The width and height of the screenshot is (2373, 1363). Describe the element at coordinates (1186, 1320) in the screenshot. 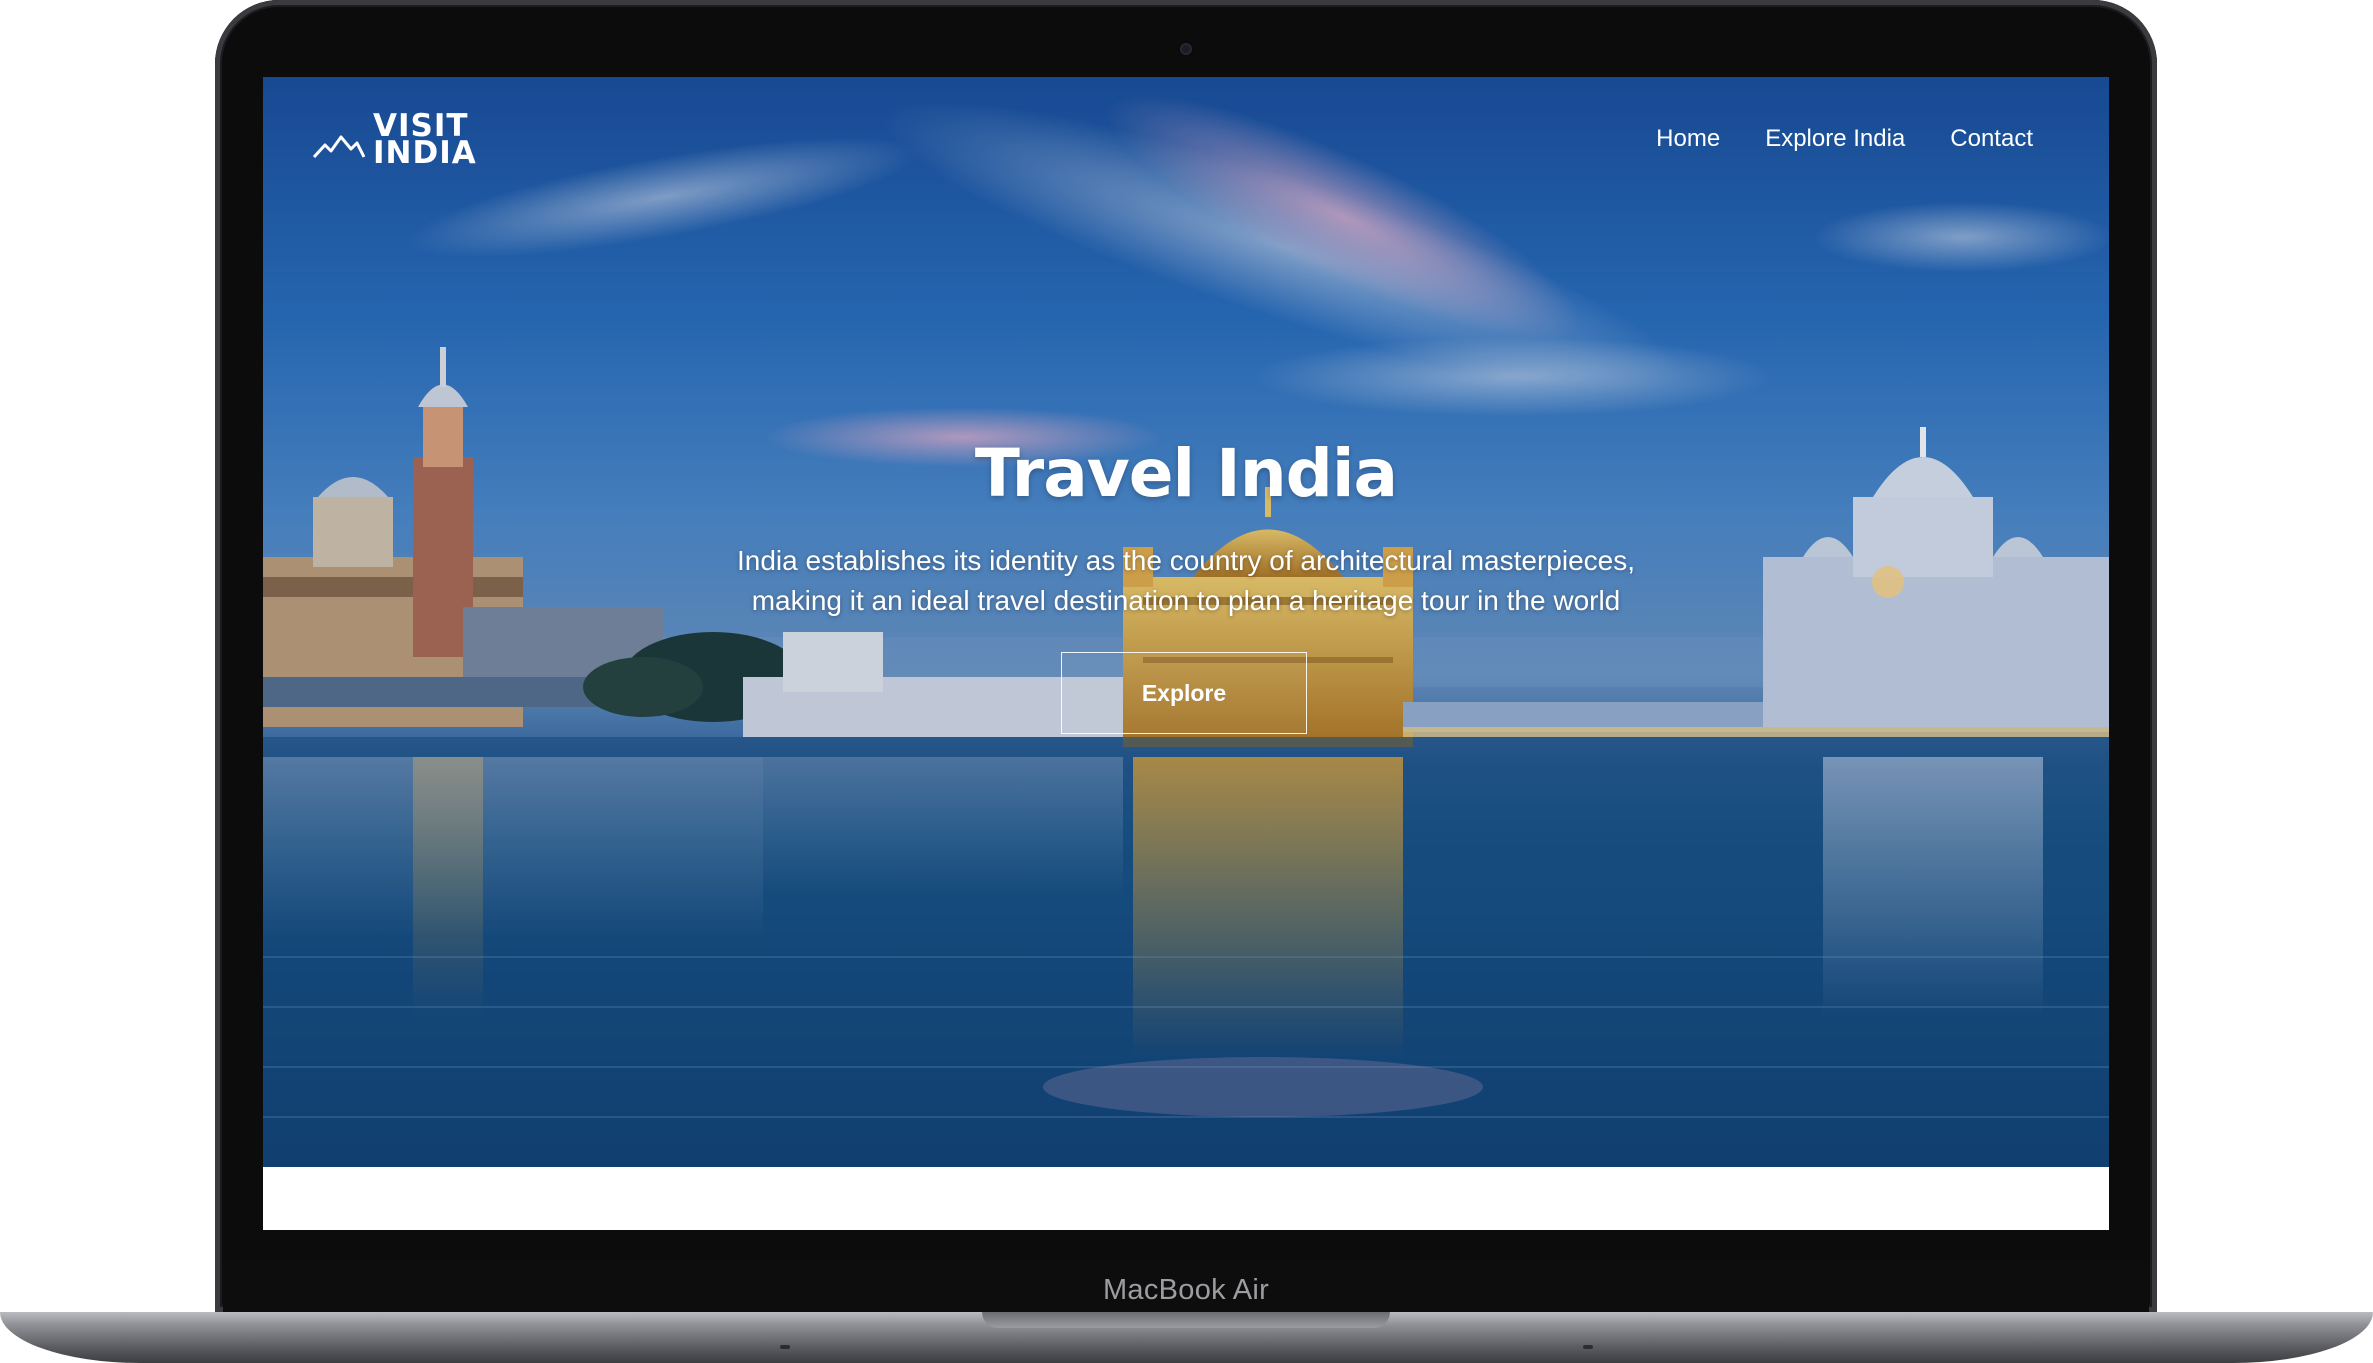

I see `laptop-hinge-notch` at that location.